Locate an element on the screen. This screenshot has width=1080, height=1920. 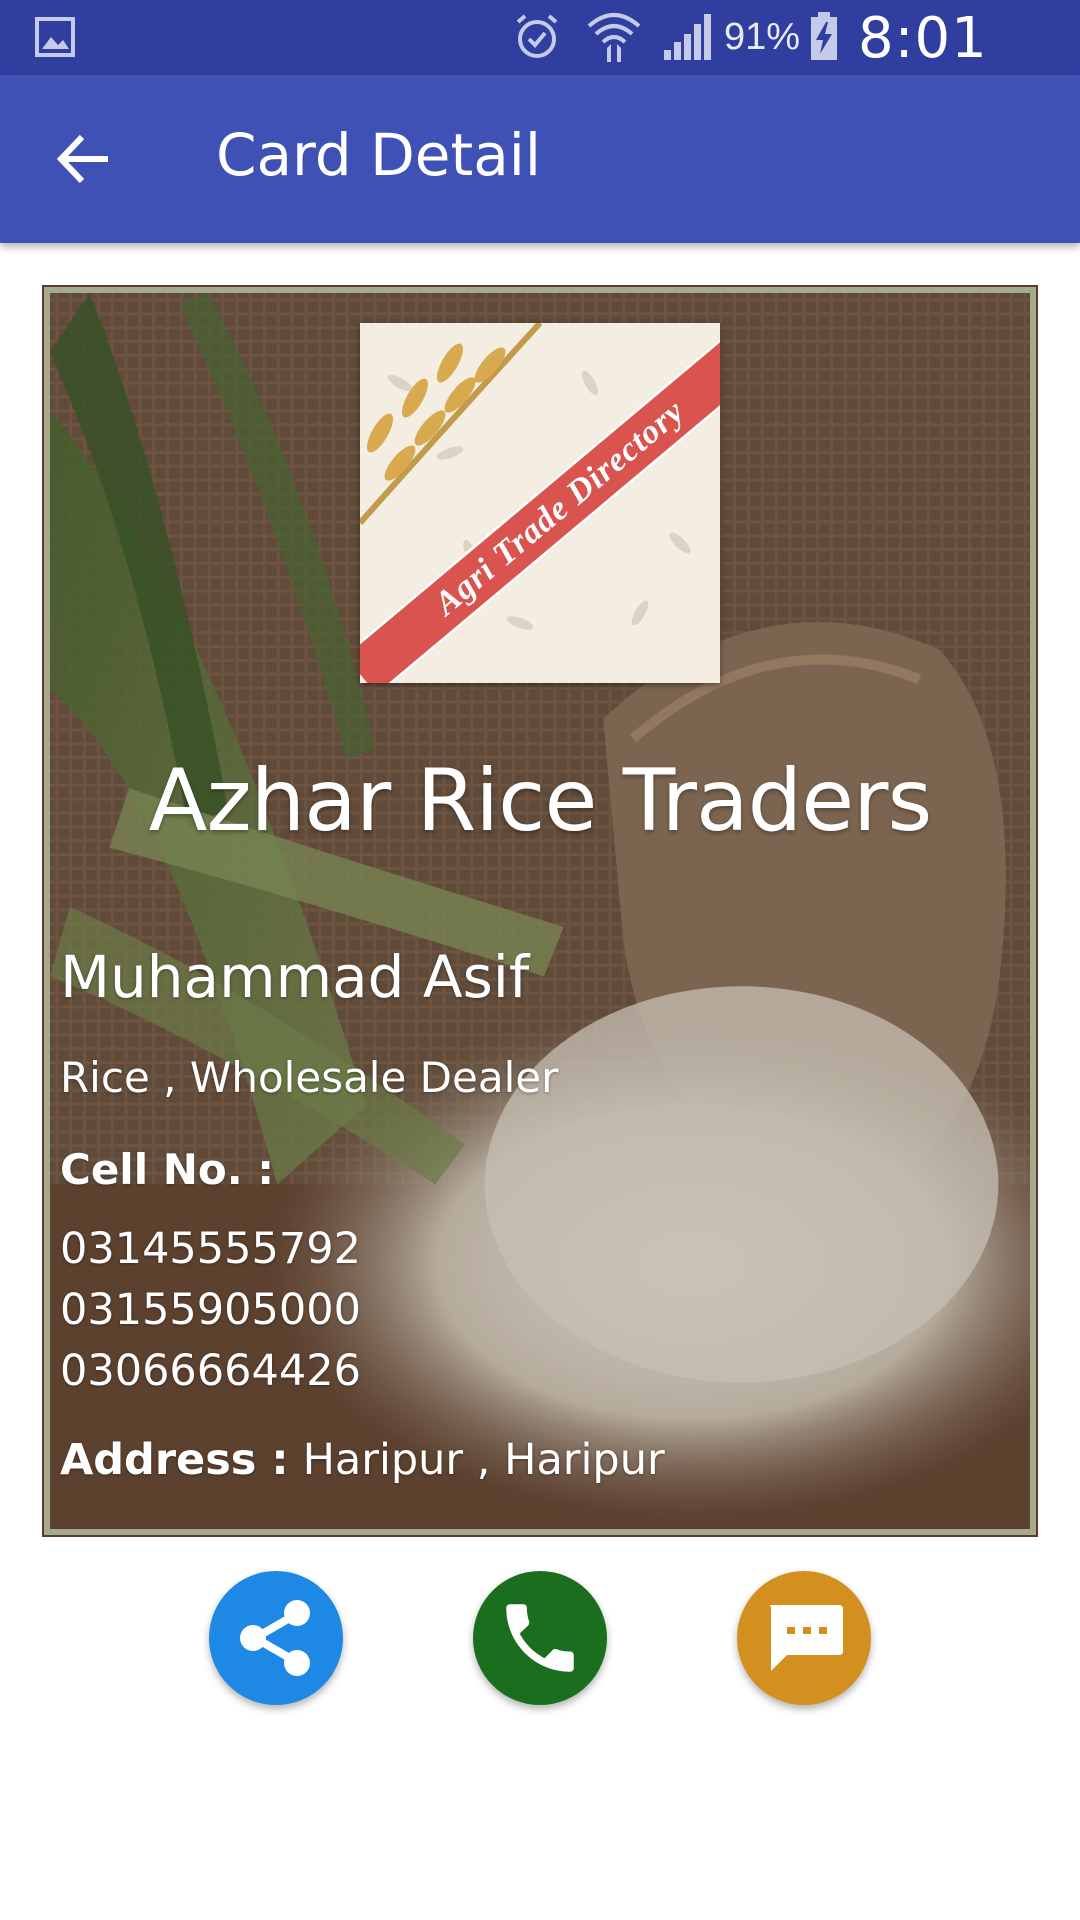
address-row: Address : Haripur , Haripur is located at coordinates (362, 1460).